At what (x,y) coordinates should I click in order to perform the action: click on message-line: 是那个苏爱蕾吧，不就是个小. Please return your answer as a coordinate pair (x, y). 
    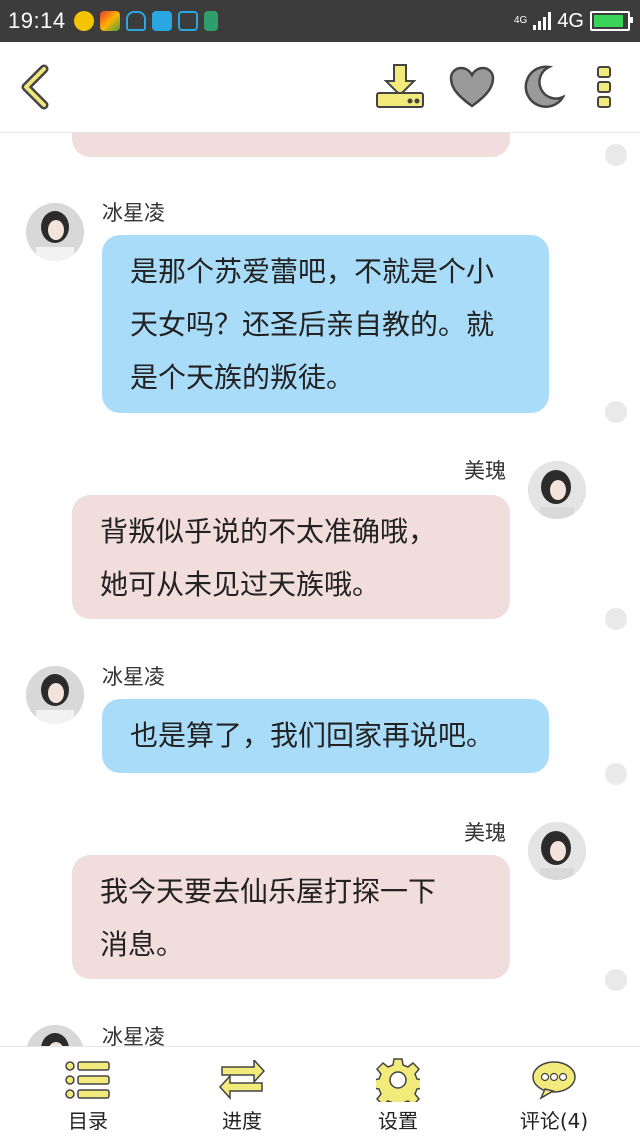
    Looking at the image, I should click on (312, 271).